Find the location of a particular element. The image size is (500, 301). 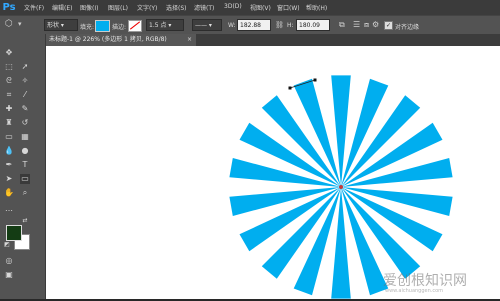

menu-layer: 图层(L) is located at coordinates (118, 7).